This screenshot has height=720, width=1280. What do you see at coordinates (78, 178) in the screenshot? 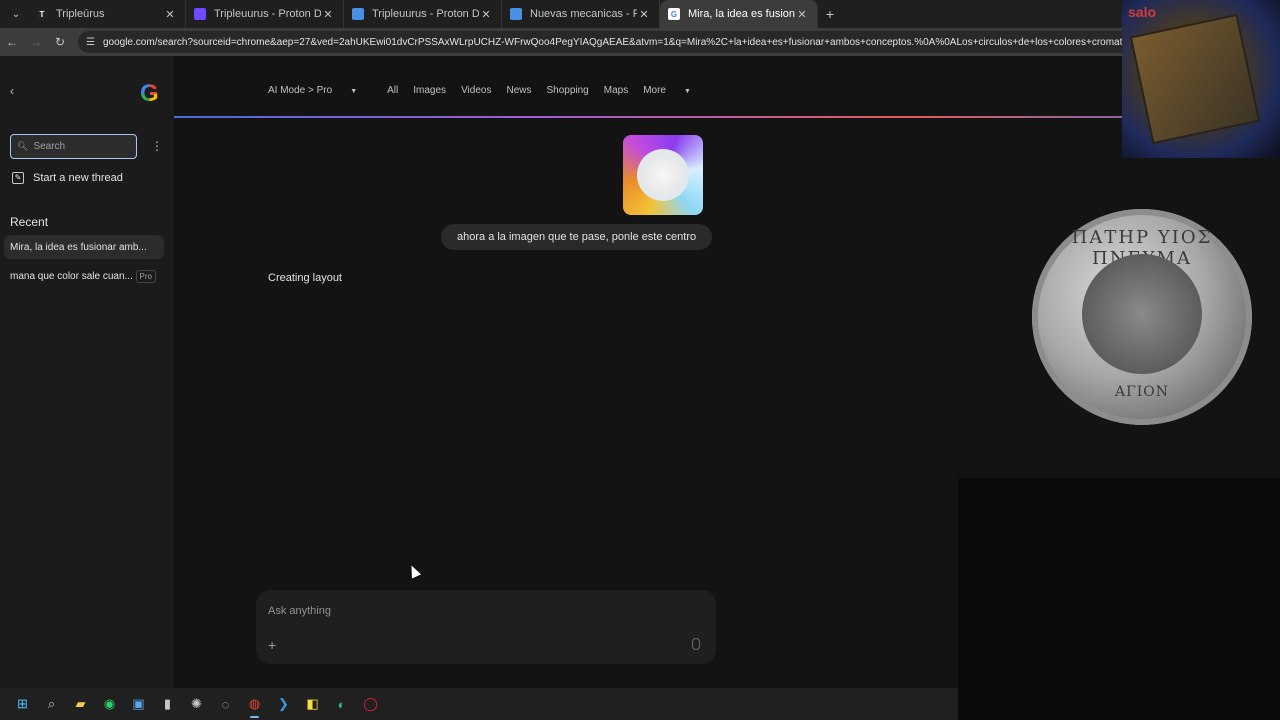
I see `new-thread-label: Start a new thread` at bounding box center [78, 178].